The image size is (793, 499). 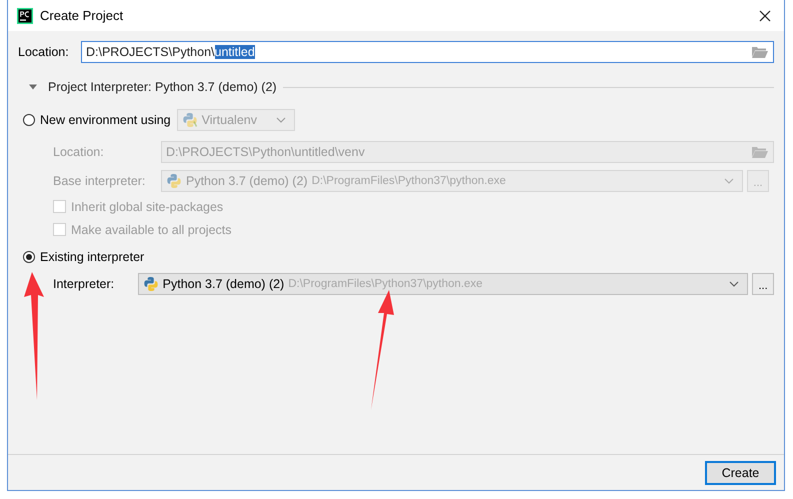 I want to click on interpreter-label: Interpreter:, so click(x=84, y=284).